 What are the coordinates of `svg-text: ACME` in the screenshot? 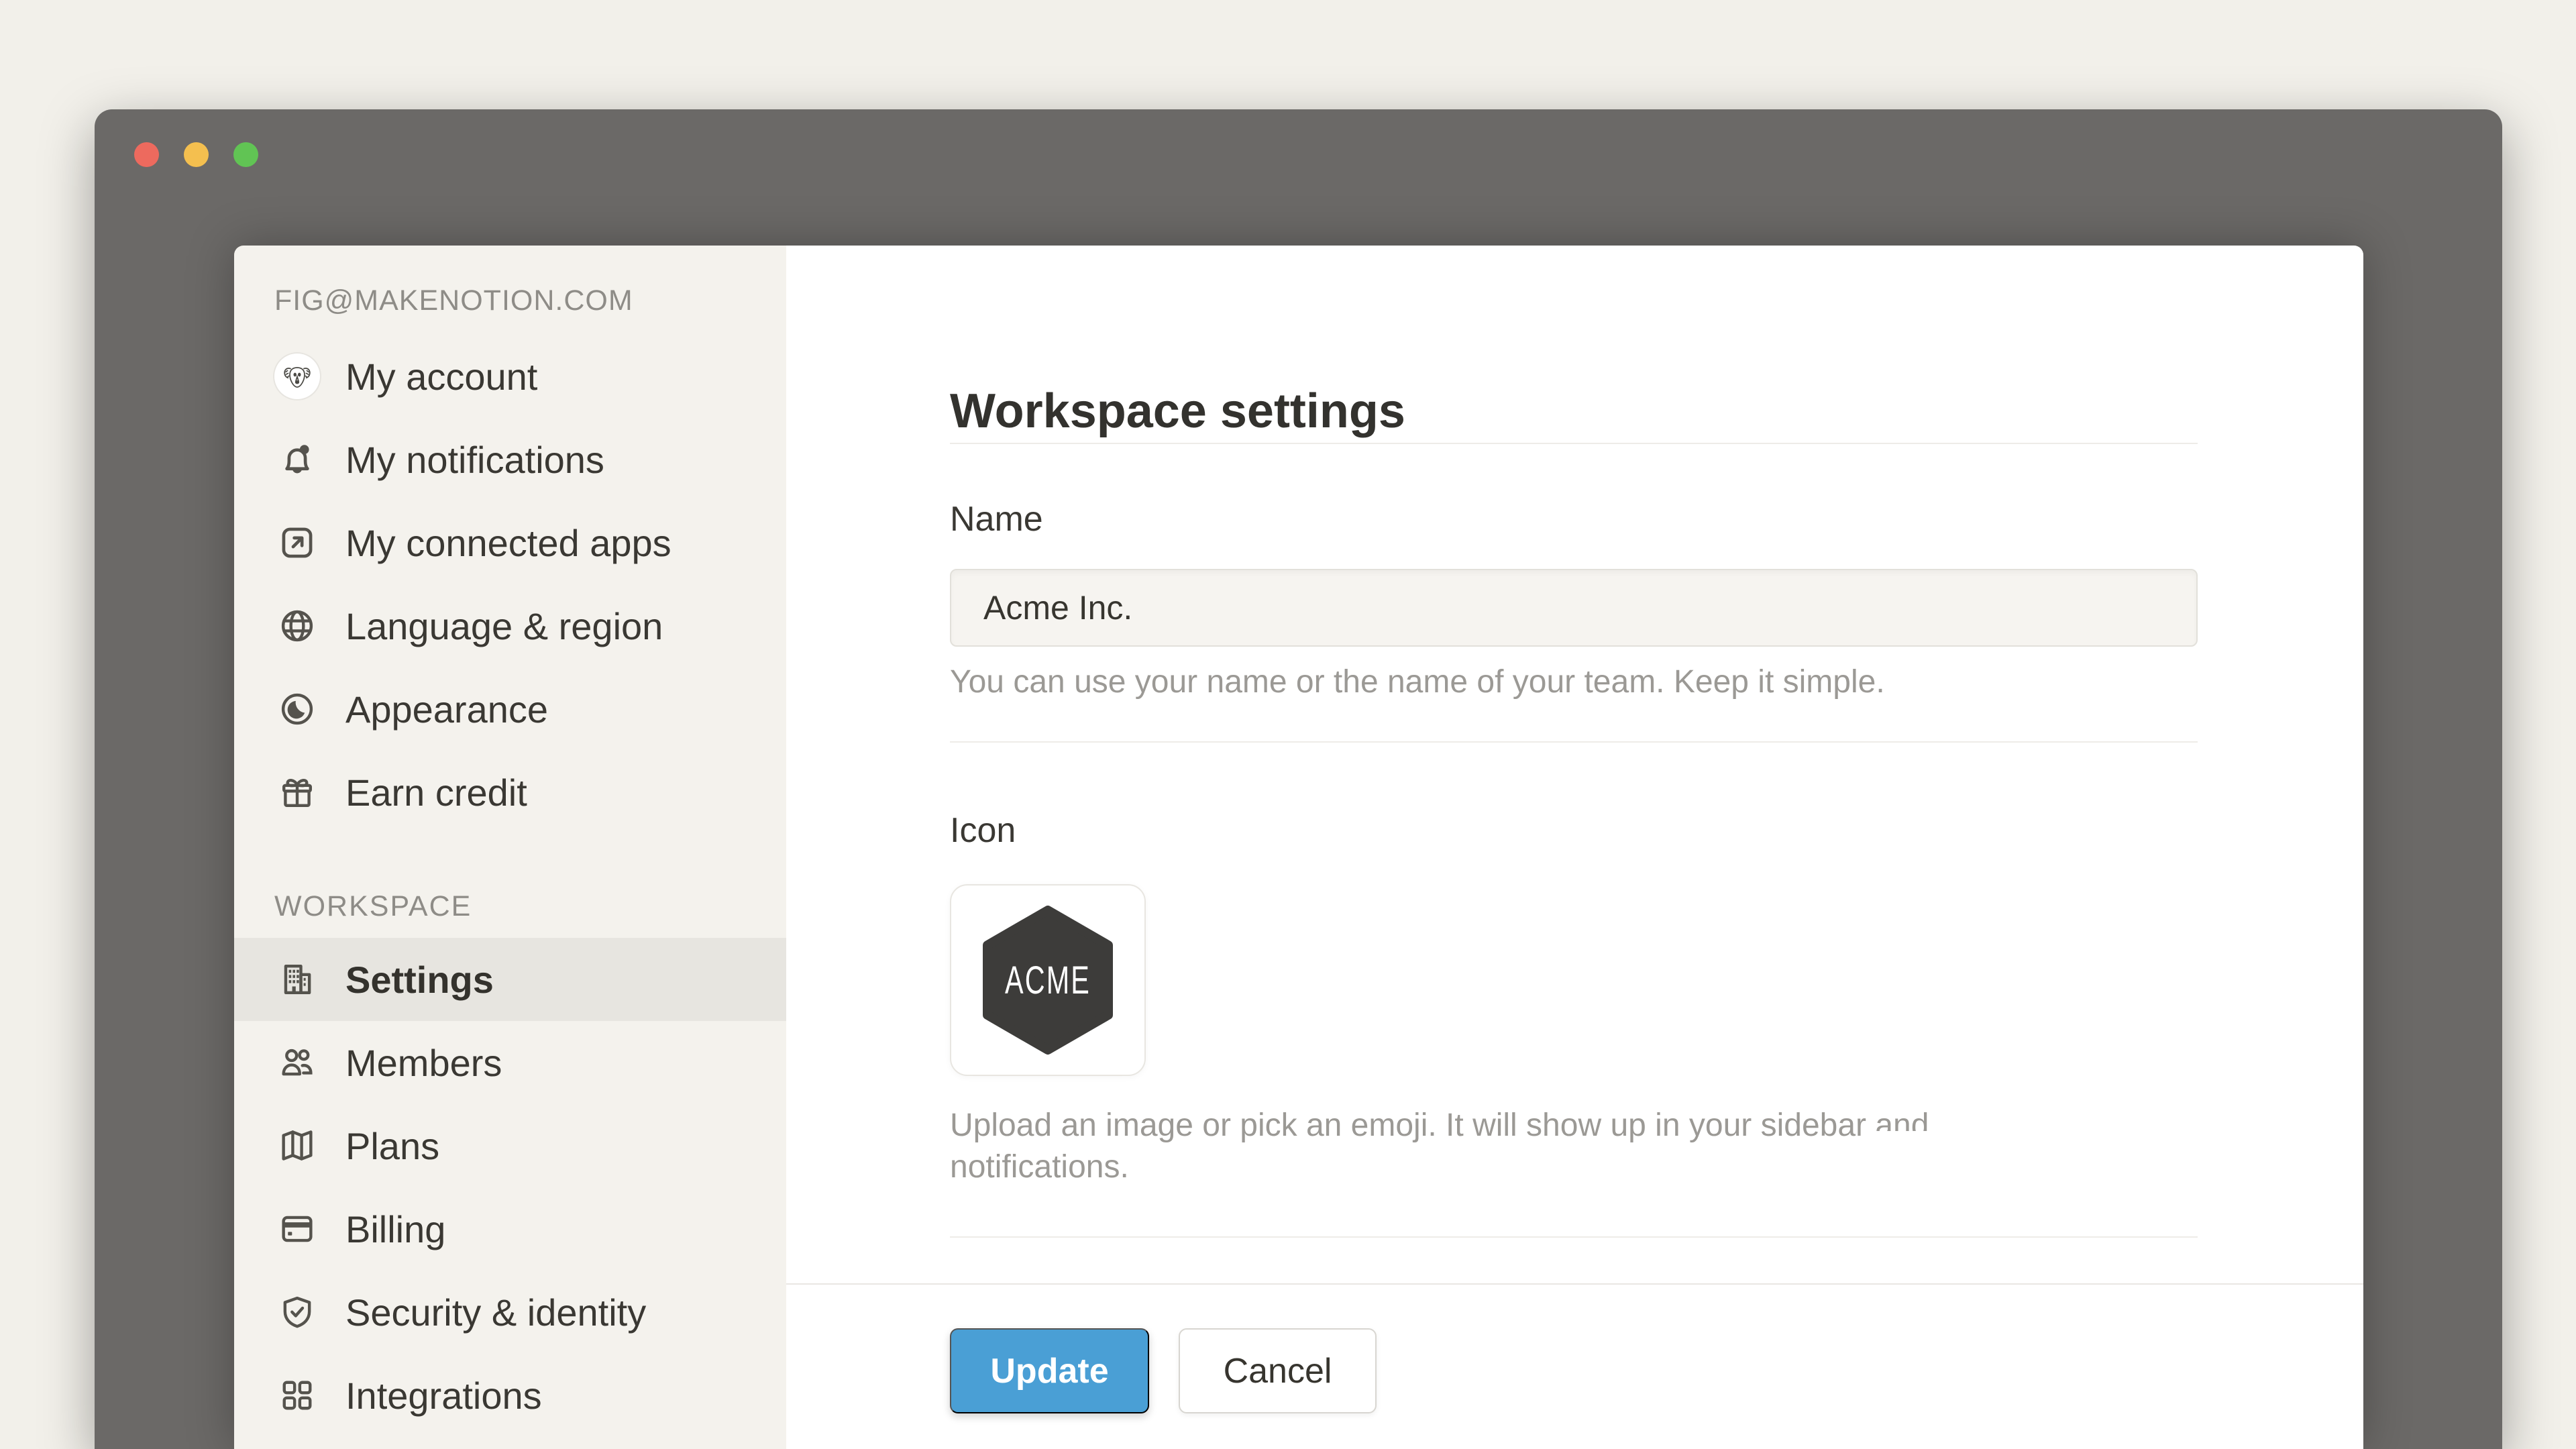 It's located at (1048, 980).